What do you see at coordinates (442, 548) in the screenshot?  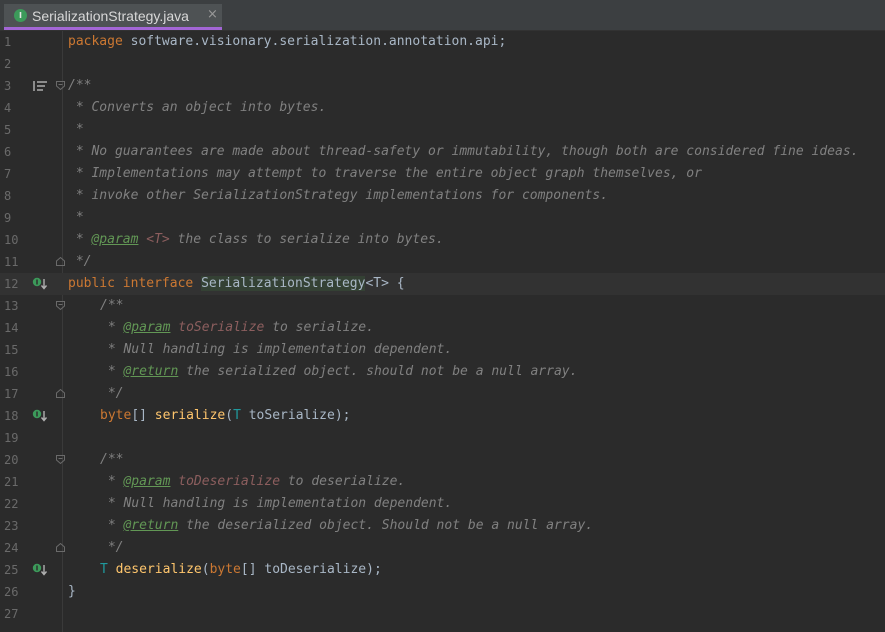 I see `code-line: 24 */` at bounding box center [442, 548].